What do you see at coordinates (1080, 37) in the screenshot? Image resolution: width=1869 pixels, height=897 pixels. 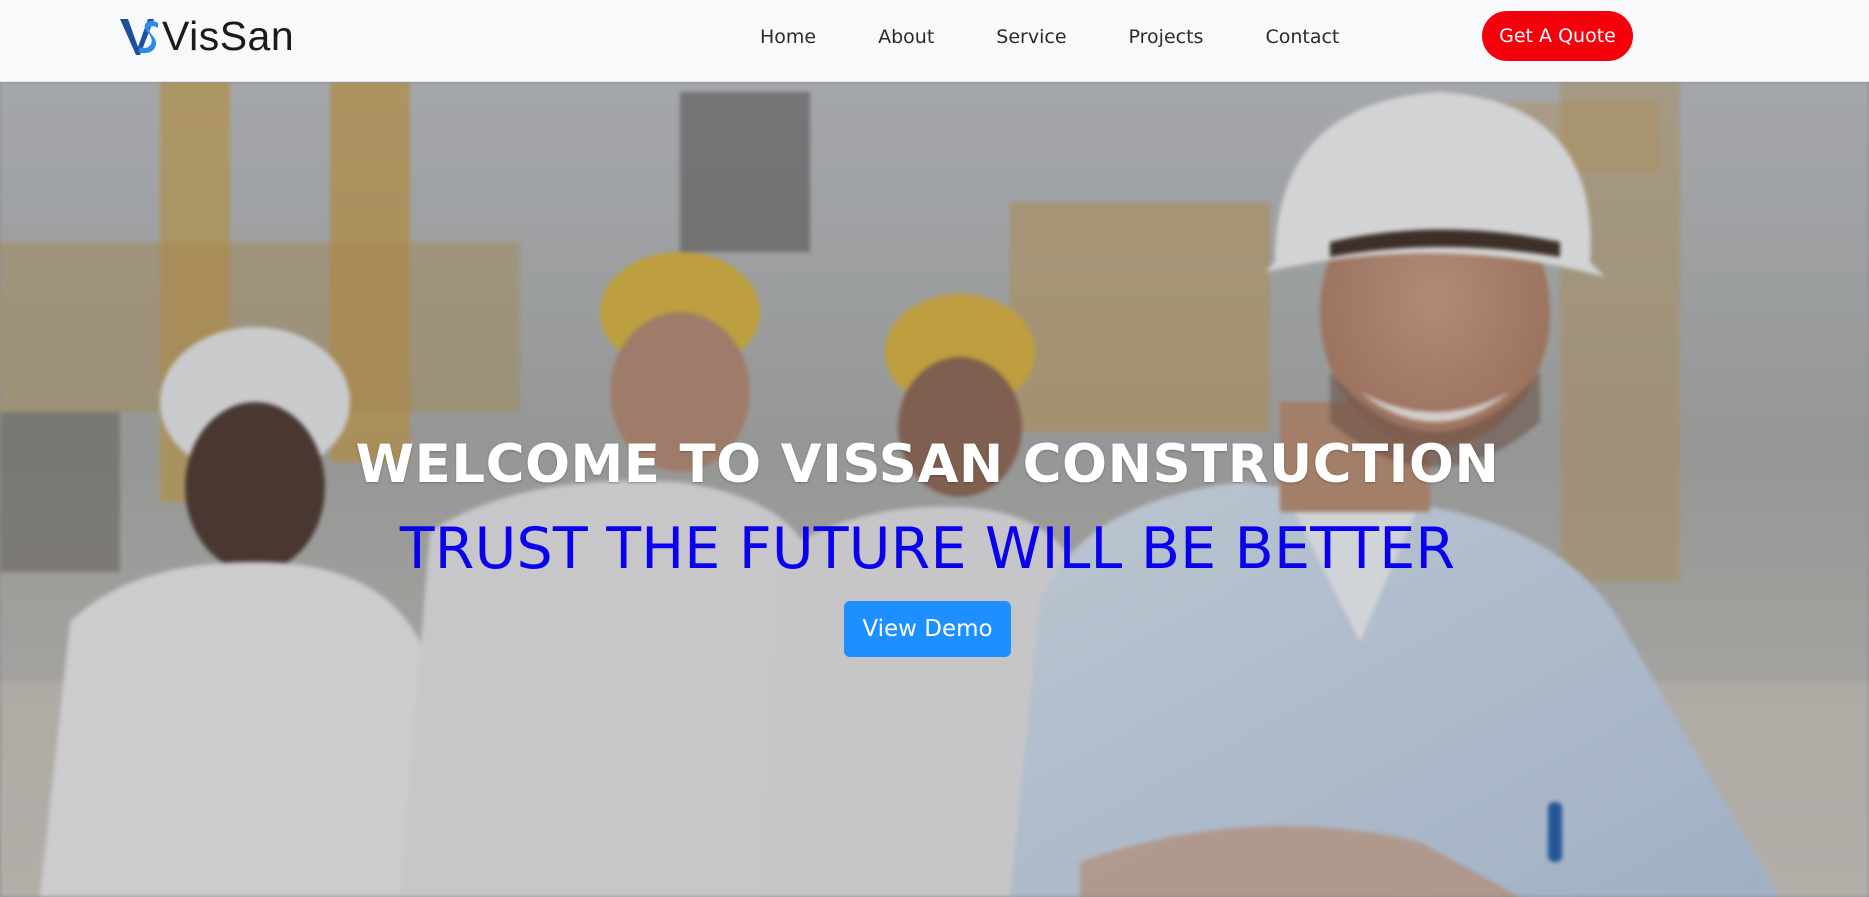 I see `main-nav: Home About Service Projects Contact` at bounding box center [1080, 37].